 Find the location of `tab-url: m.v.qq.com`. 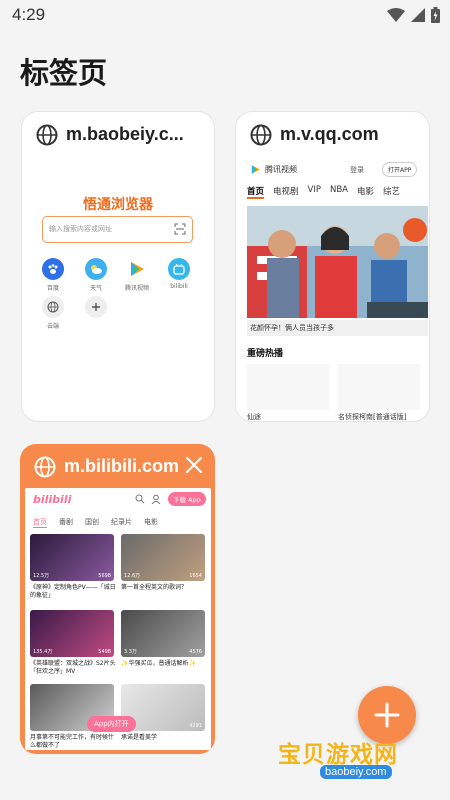

tab-url: m.v.qq.com is located at coordinates (329, 134).